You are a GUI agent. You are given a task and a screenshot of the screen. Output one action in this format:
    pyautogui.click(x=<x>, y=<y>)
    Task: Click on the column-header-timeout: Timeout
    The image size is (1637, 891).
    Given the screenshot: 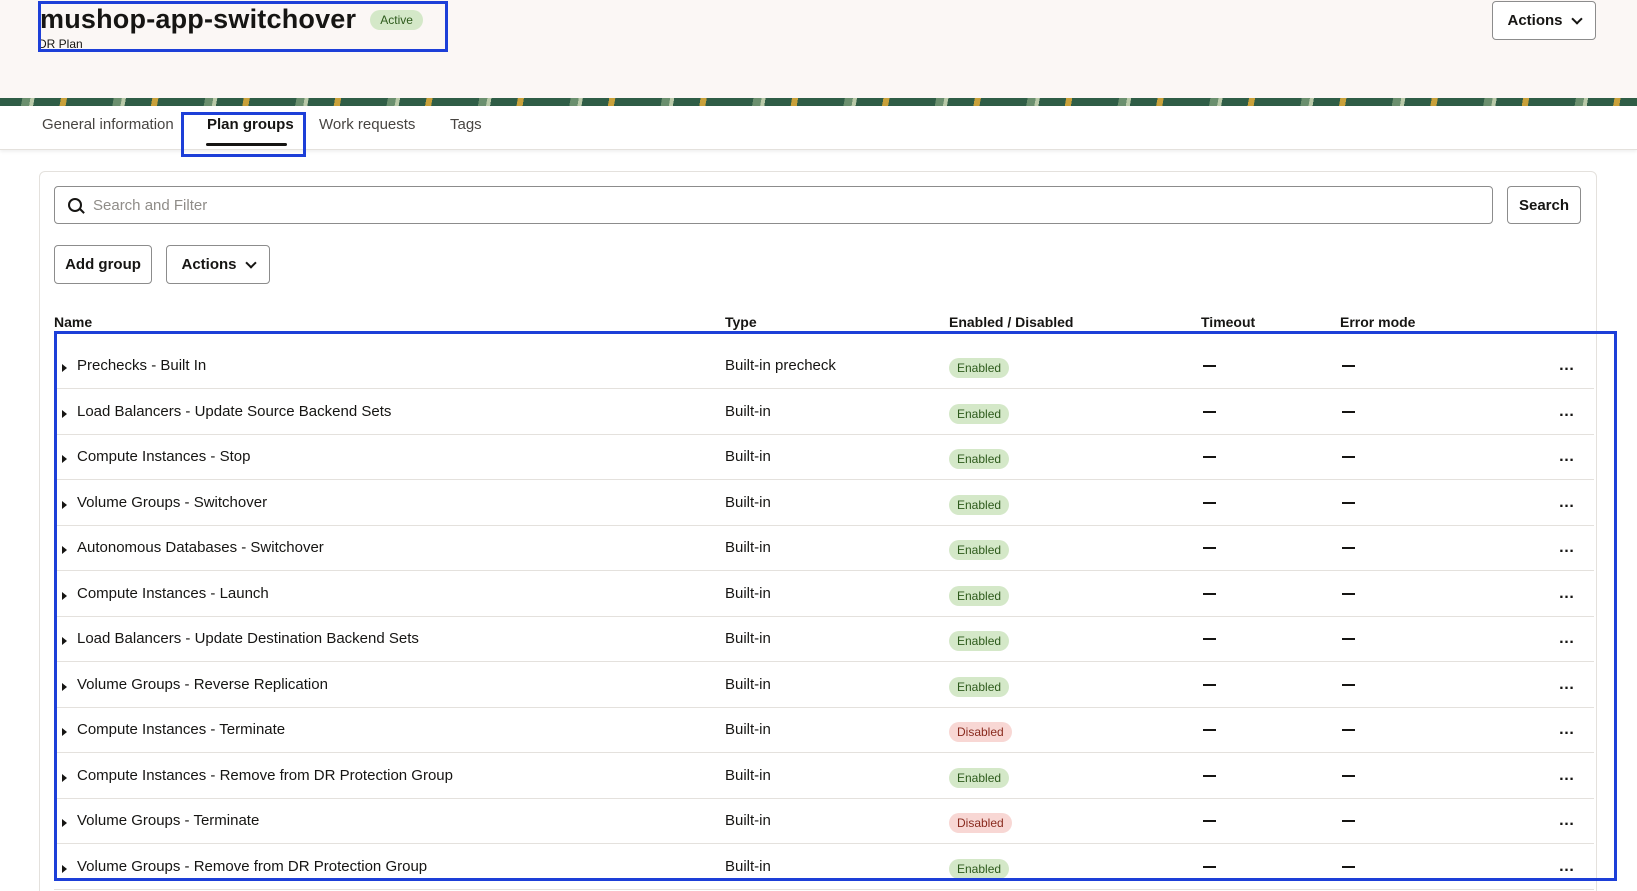 What is the action you would take?
    pyautogui.click(x=1228, y=322)
    